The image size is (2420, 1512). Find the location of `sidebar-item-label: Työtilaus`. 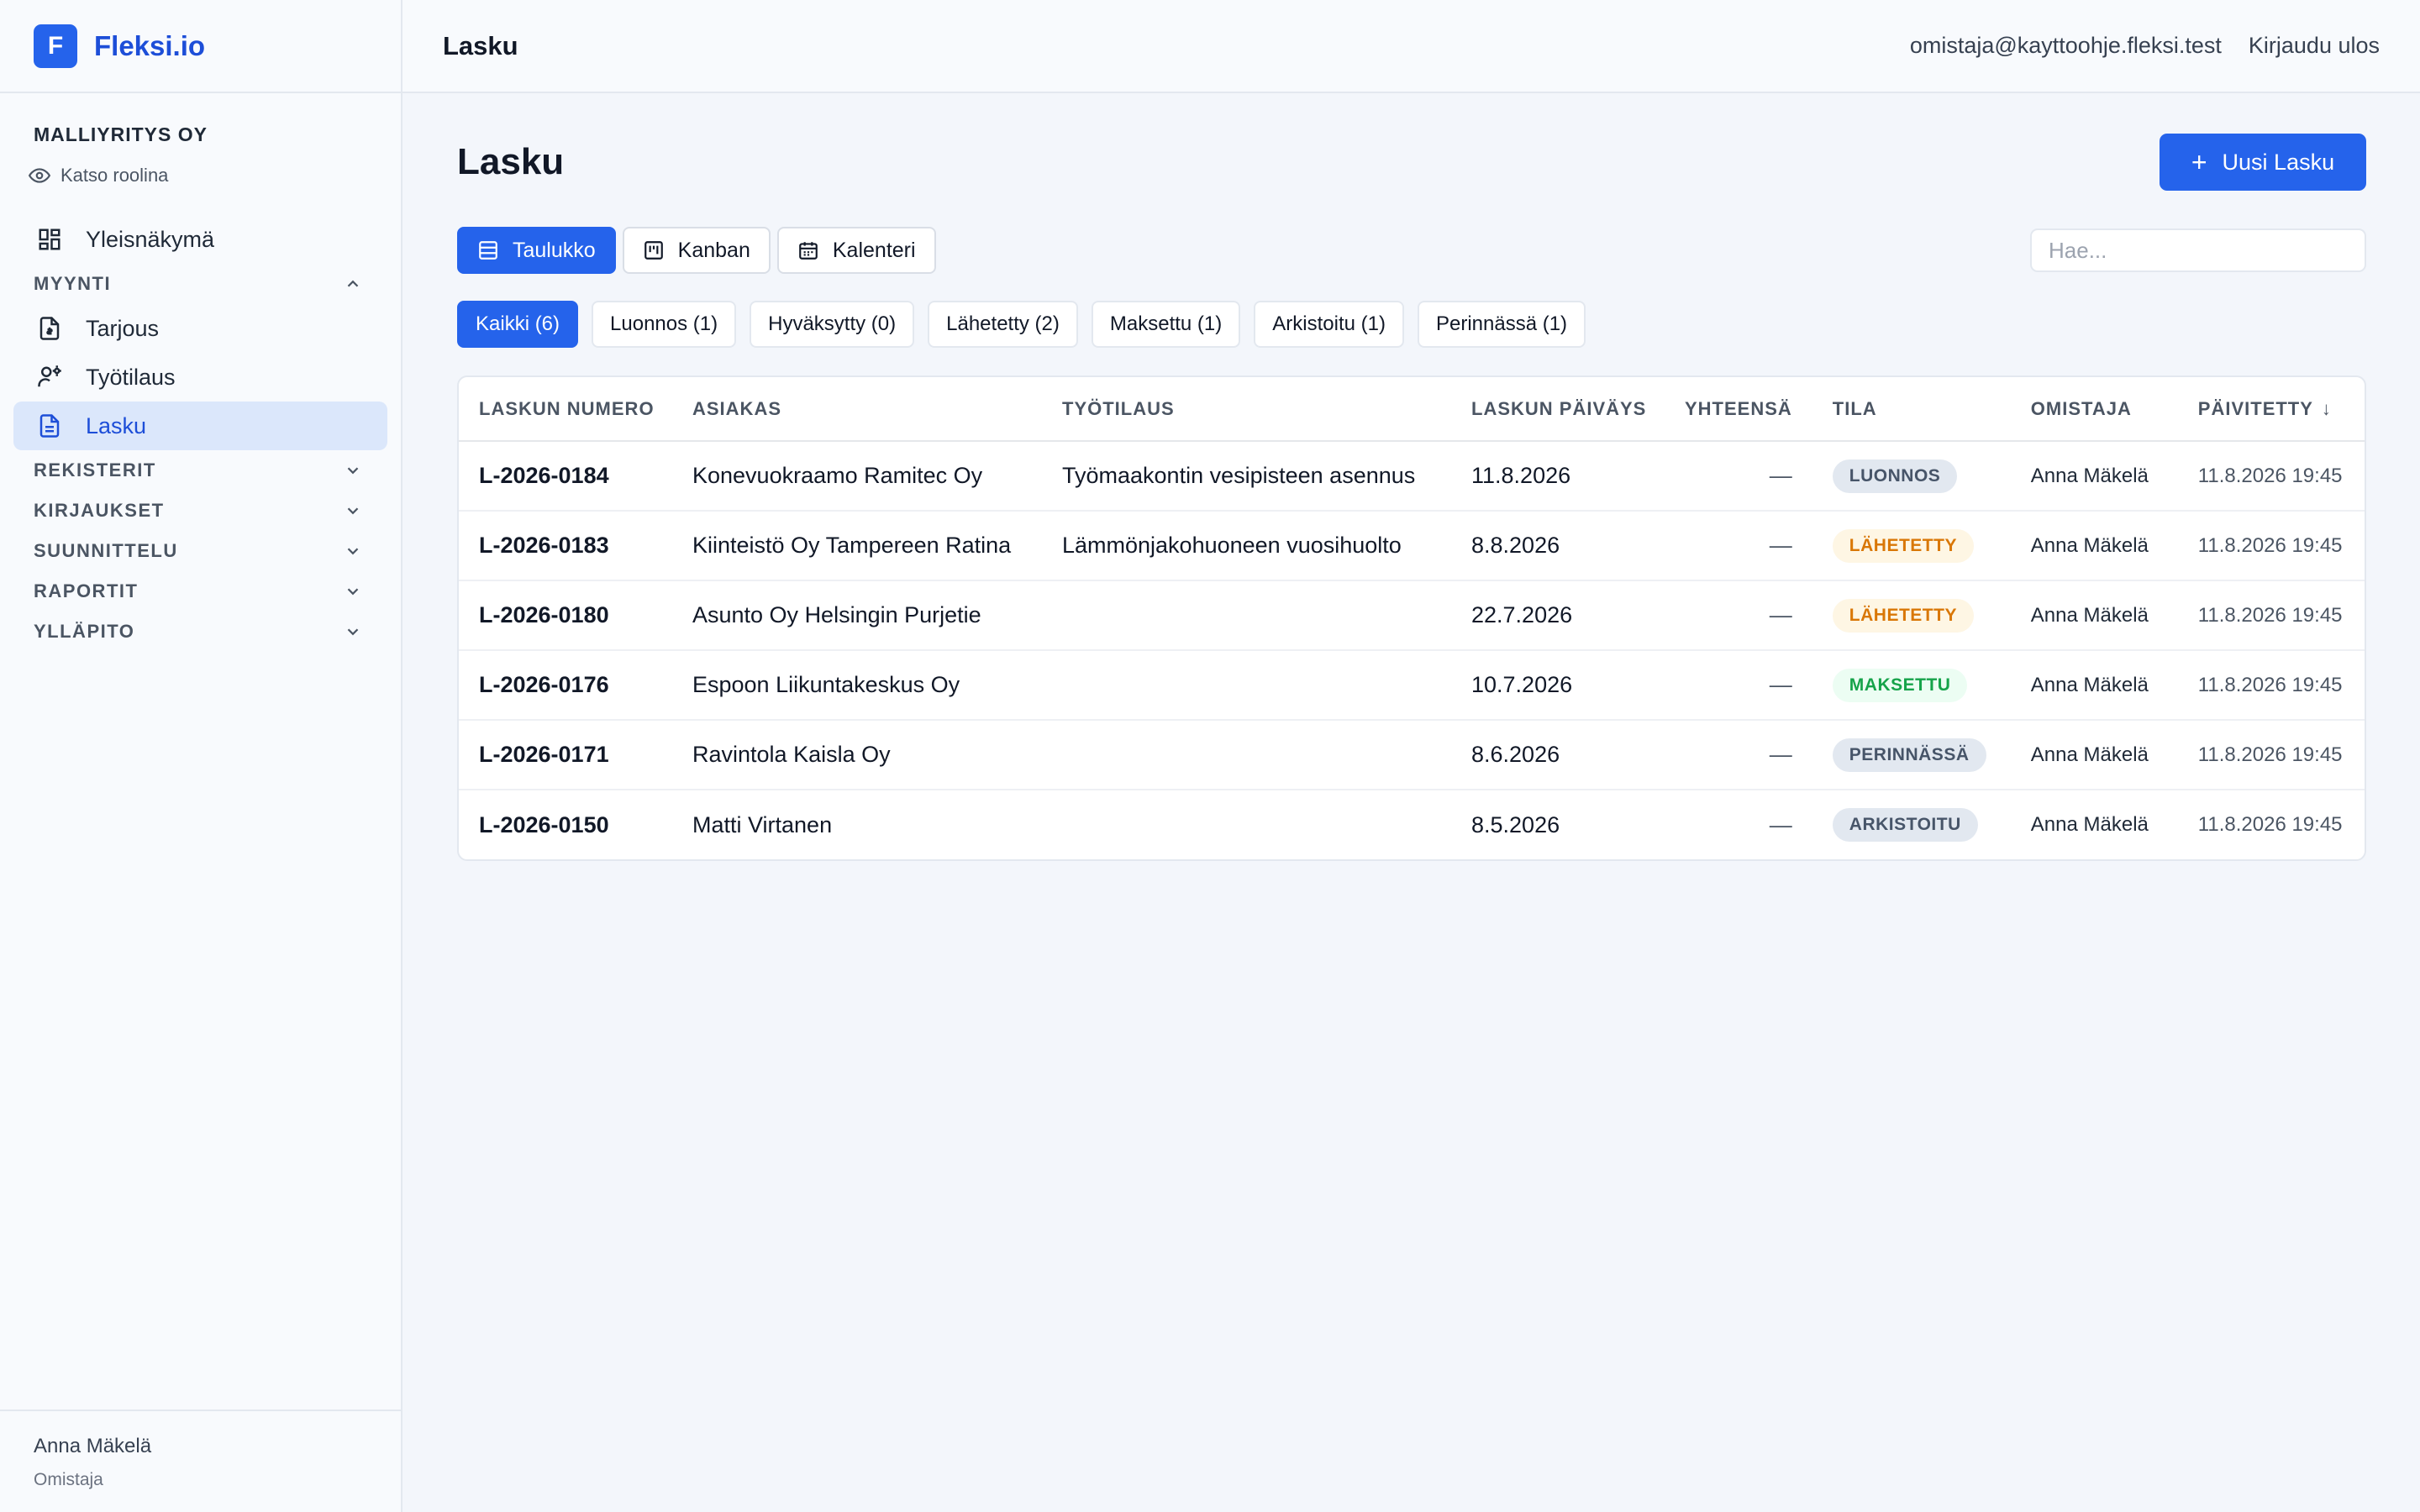

sidebar-item-label: Työtilaus is located at coordinates (131, 377).